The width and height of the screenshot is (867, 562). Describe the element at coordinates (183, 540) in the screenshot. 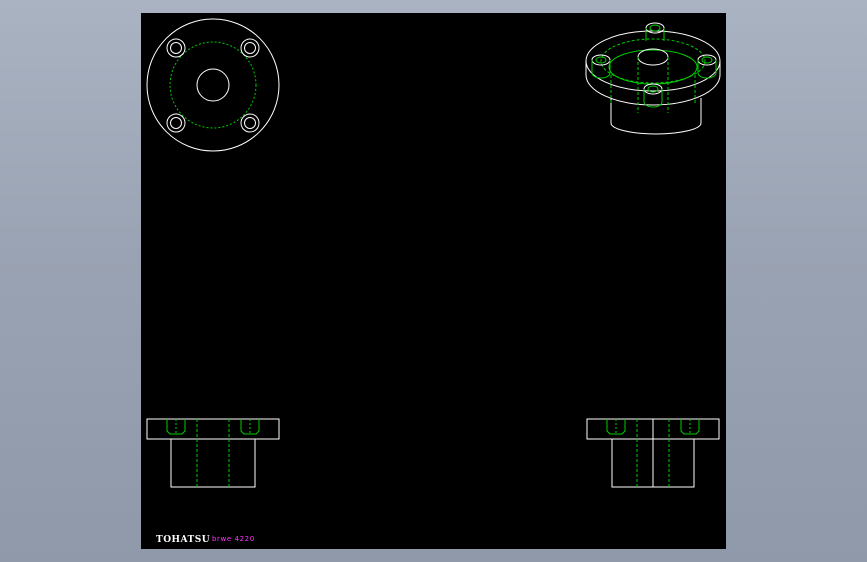

I see `brand-label: TOHATSU` at that location.